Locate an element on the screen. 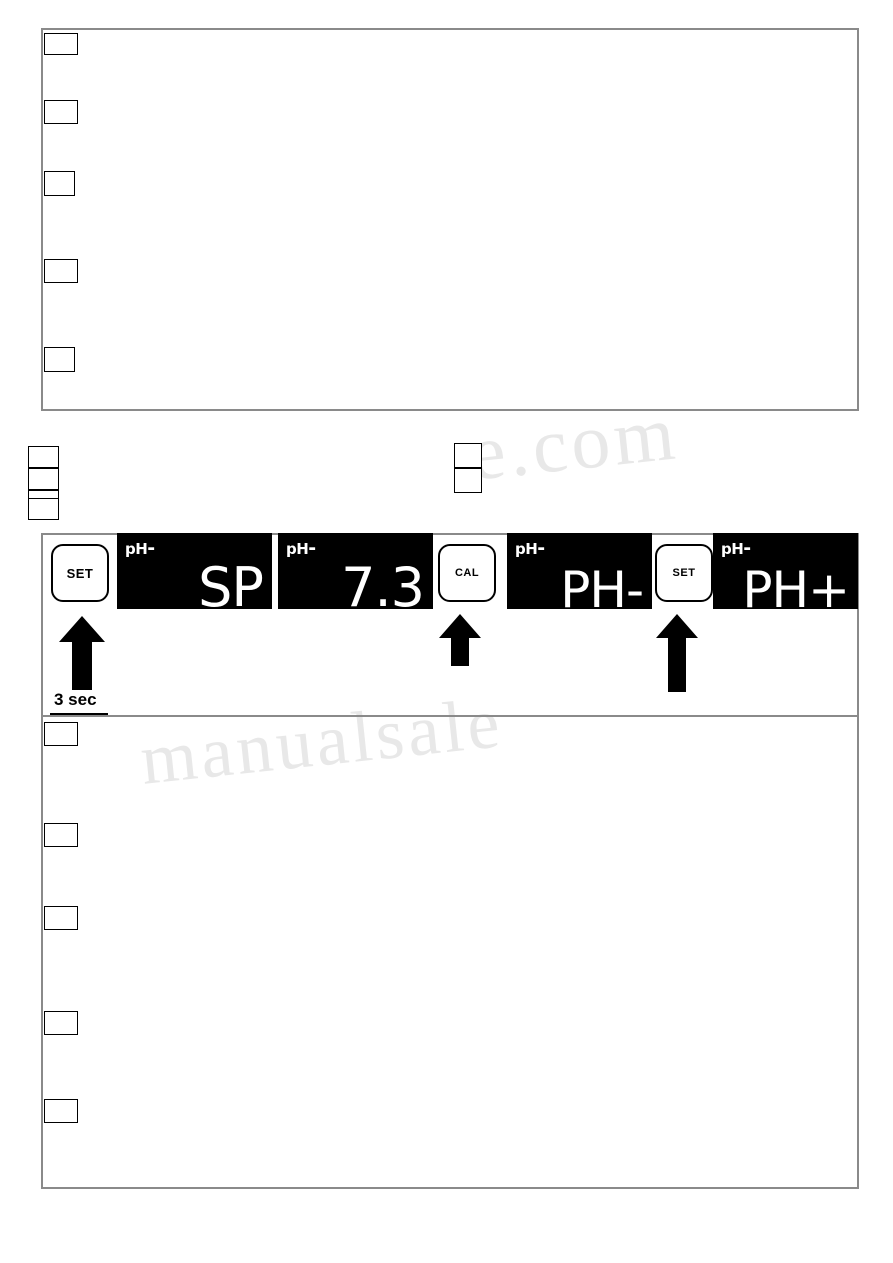 The image size is (893, 1263). lcd-unit-label-3: pH- is located at coordinates (530, 548).